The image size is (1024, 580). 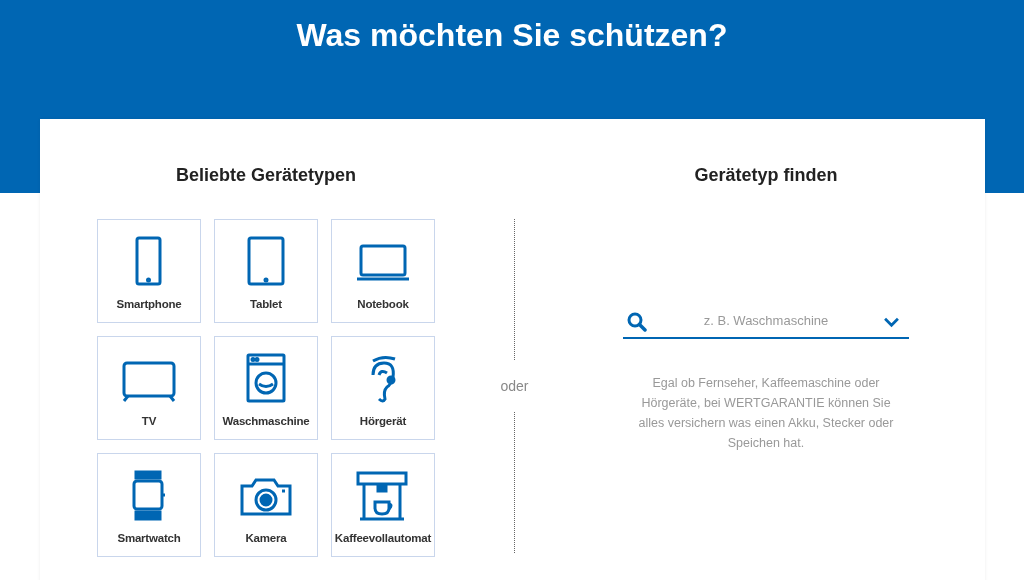 I want to click on page-title: Was möchten Sie schützen?, so click(x=512, y=36).